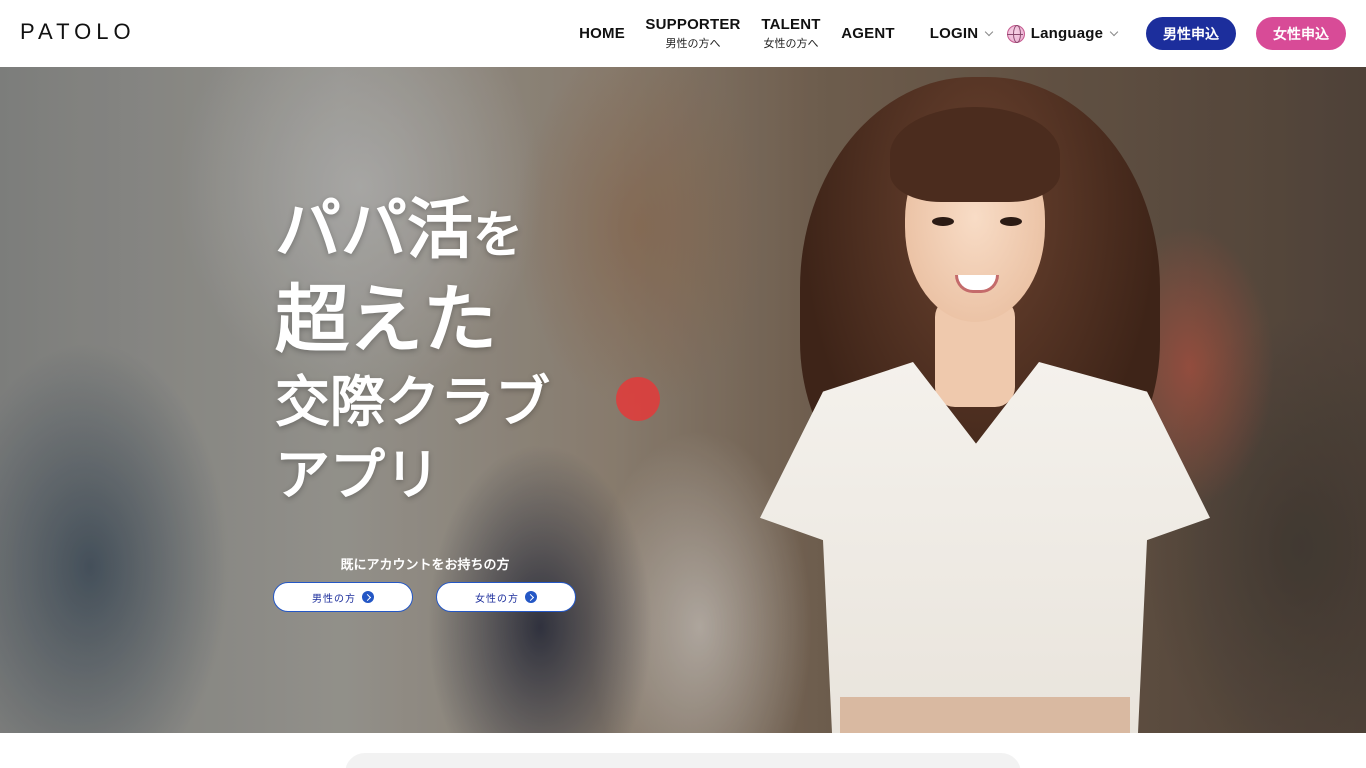  Describe the element at coordinates (425, 565) in the screenshot. I see `have-account-text: 既にアカウントをお持ちの方` at that location.